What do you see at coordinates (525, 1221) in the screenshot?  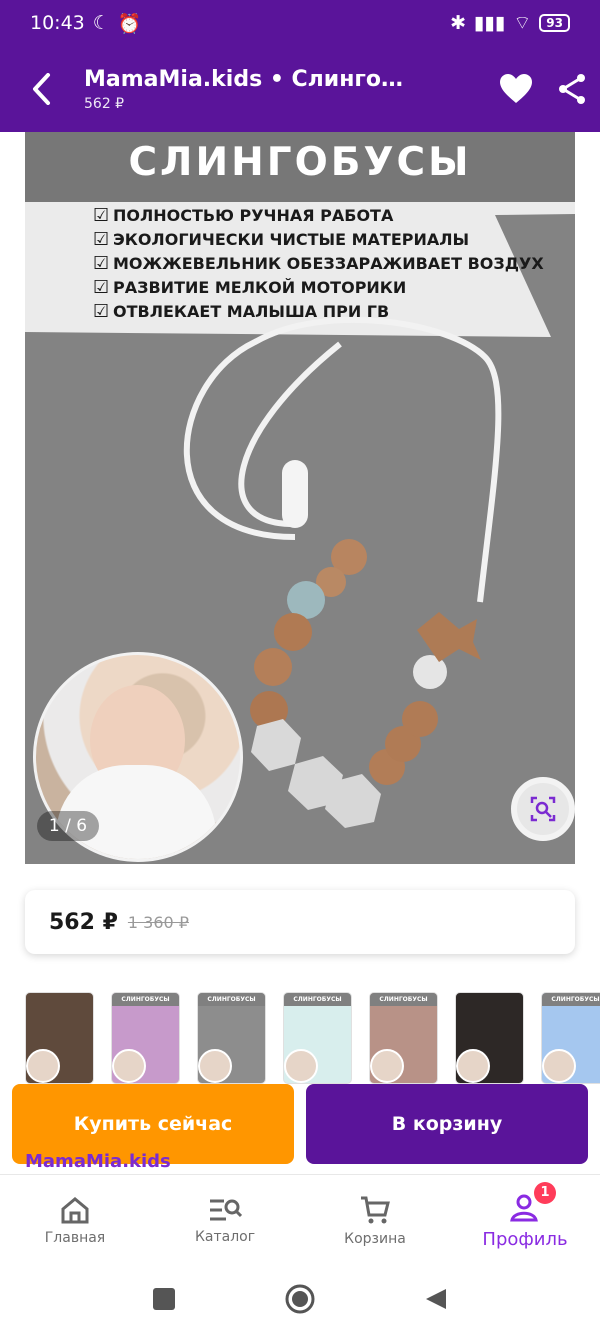 I see `nav-profile: 1 Профиль` at bounding box center [525, 1221].